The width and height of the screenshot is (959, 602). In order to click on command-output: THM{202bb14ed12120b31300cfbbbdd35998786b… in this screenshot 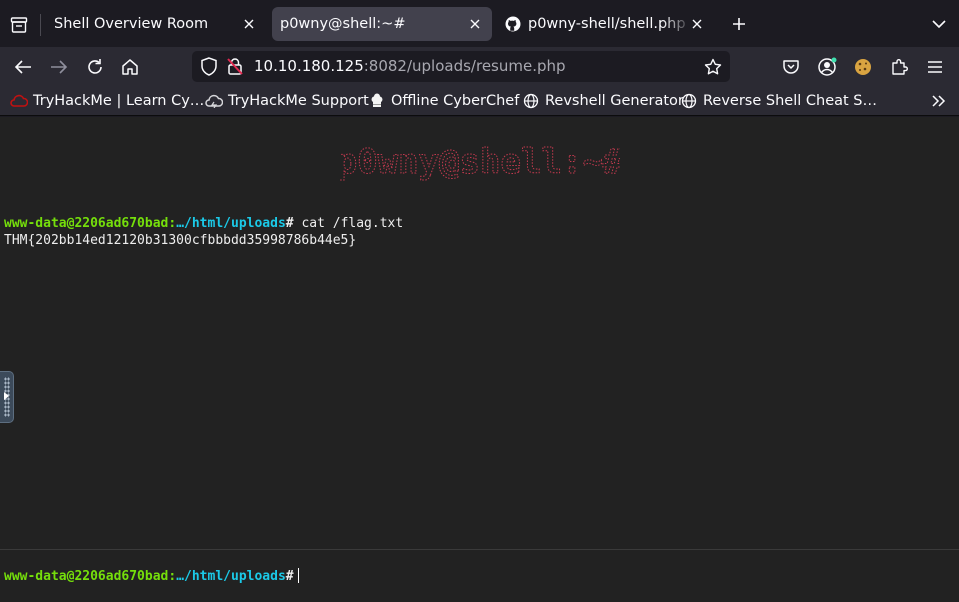, I will do `click(180, 240)`.